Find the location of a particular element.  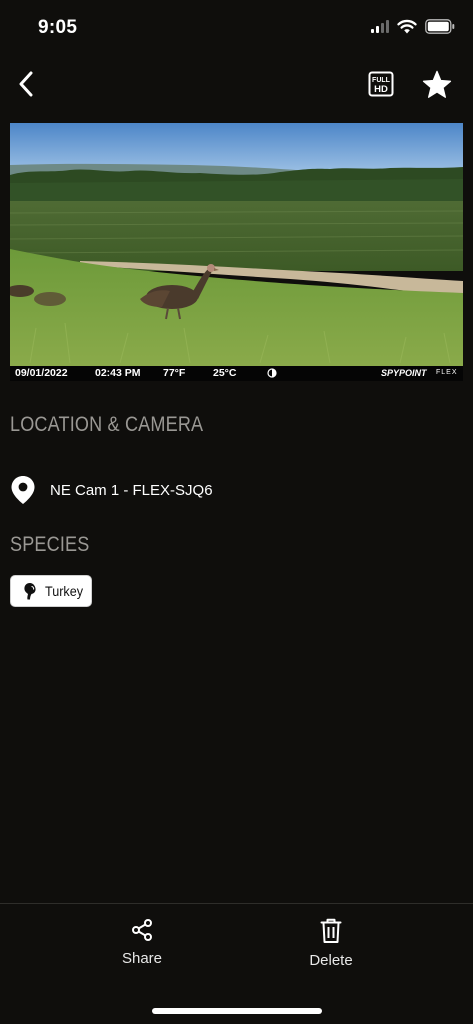

turkey-icon is located at coordinates (30, 591).